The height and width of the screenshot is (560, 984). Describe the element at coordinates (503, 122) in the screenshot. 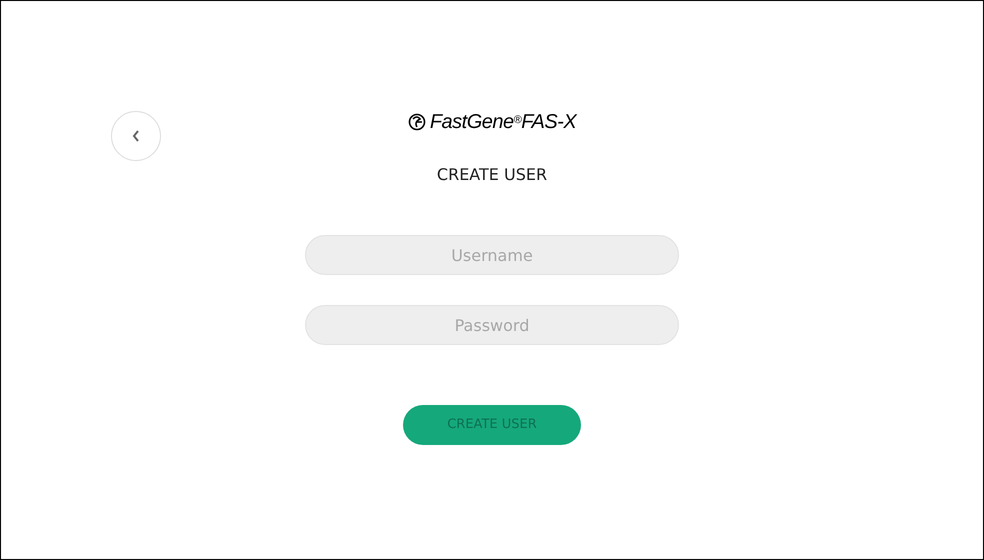

I see `logo-text: FastGene$^{®}$FAS-X` at that location.